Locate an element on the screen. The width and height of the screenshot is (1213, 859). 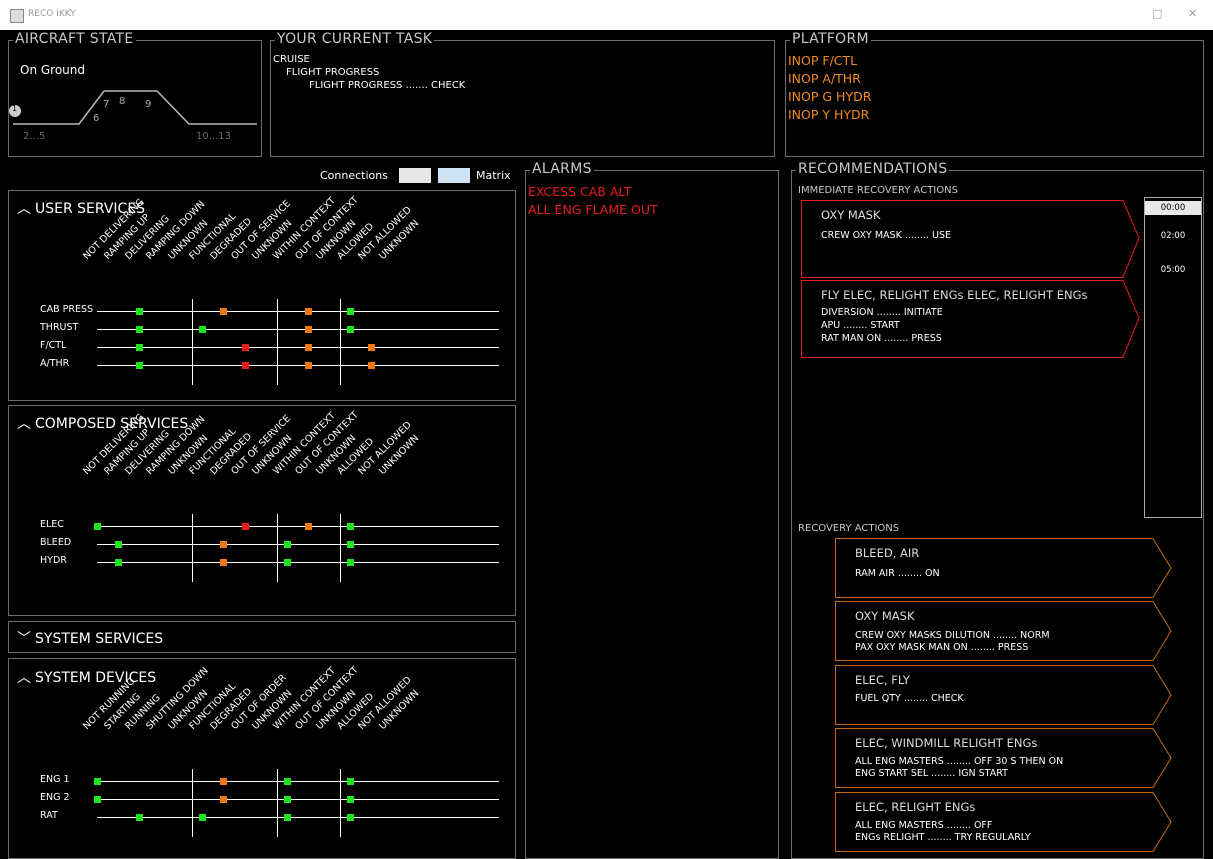
group-divider is located at coordinates (277, 548).